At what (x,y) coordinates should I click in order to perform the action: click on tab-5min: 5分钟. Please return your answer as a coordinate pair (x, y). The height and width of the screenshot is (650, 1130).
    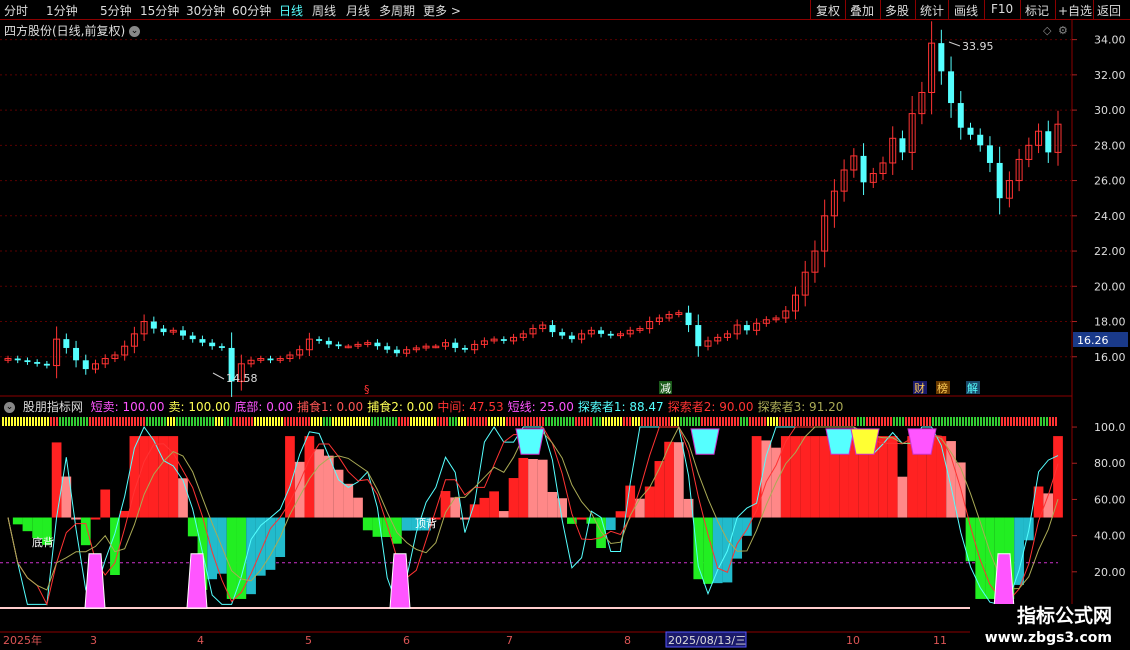
    Looking at the image, I should click on (116, 10).